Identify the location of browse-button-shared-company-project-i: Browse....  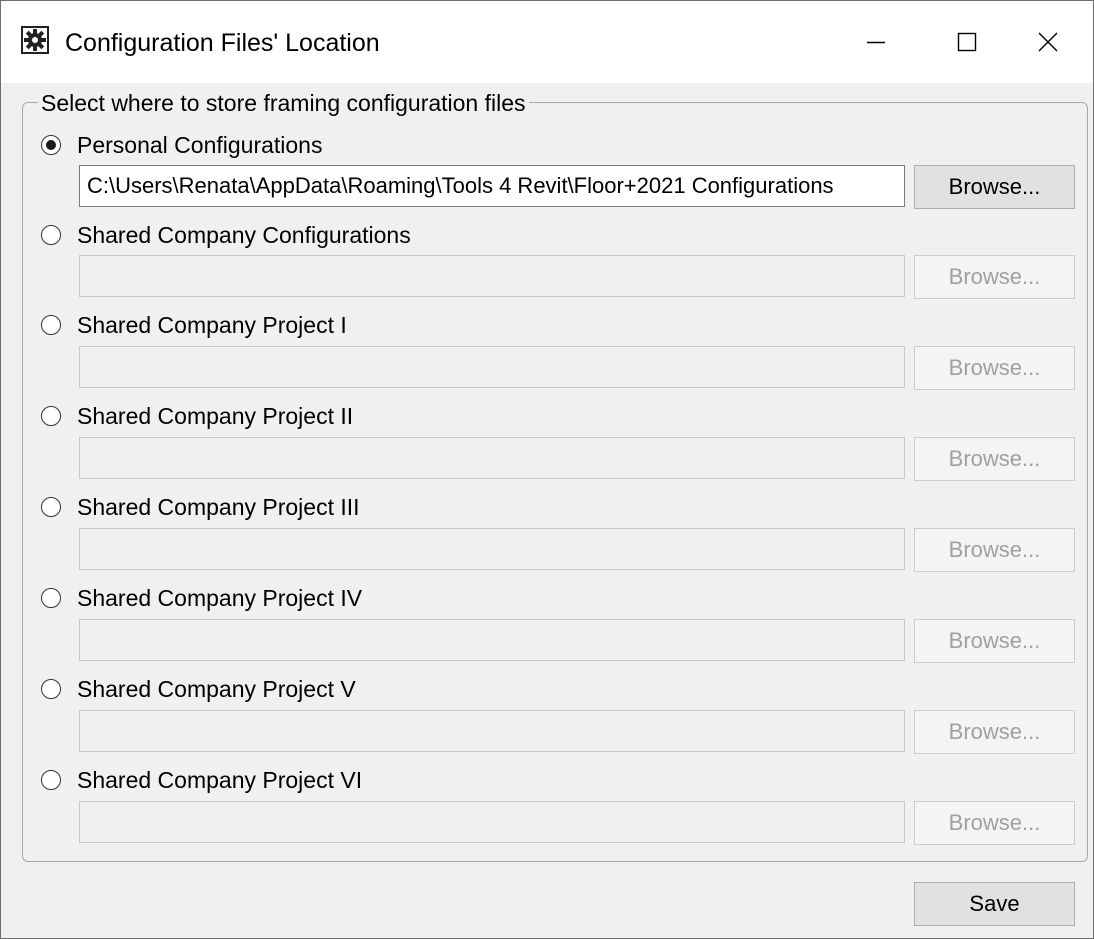
(994, 368).